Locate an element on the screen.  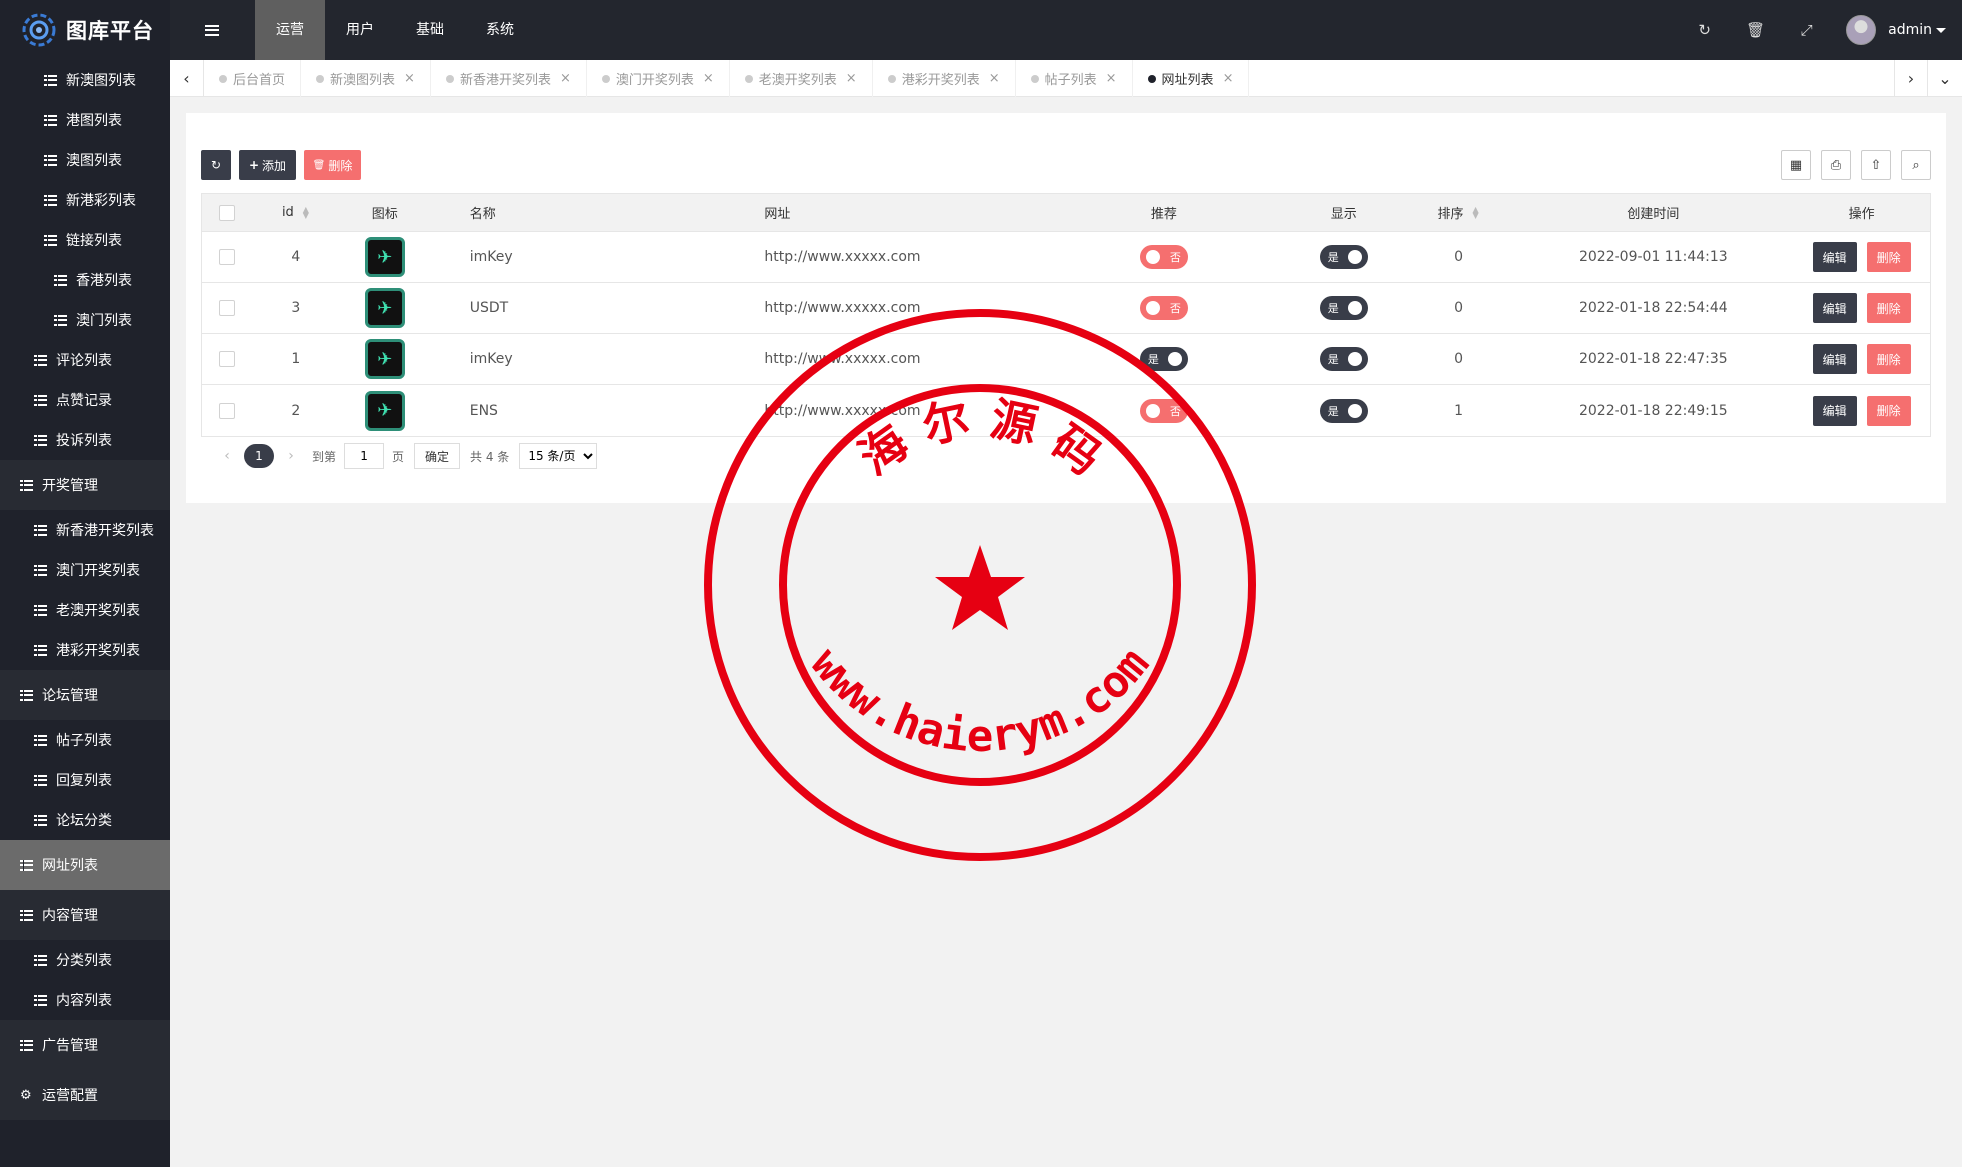
top-nav-item: 系统 is located at coordinates (500, 30).